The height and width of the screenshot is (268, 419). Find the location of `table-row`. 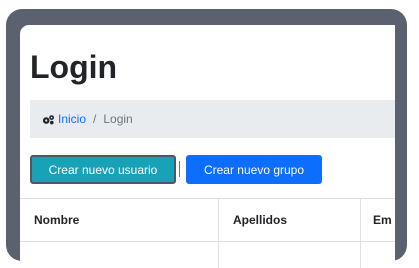

table-row is located at coordinates (207, 254).